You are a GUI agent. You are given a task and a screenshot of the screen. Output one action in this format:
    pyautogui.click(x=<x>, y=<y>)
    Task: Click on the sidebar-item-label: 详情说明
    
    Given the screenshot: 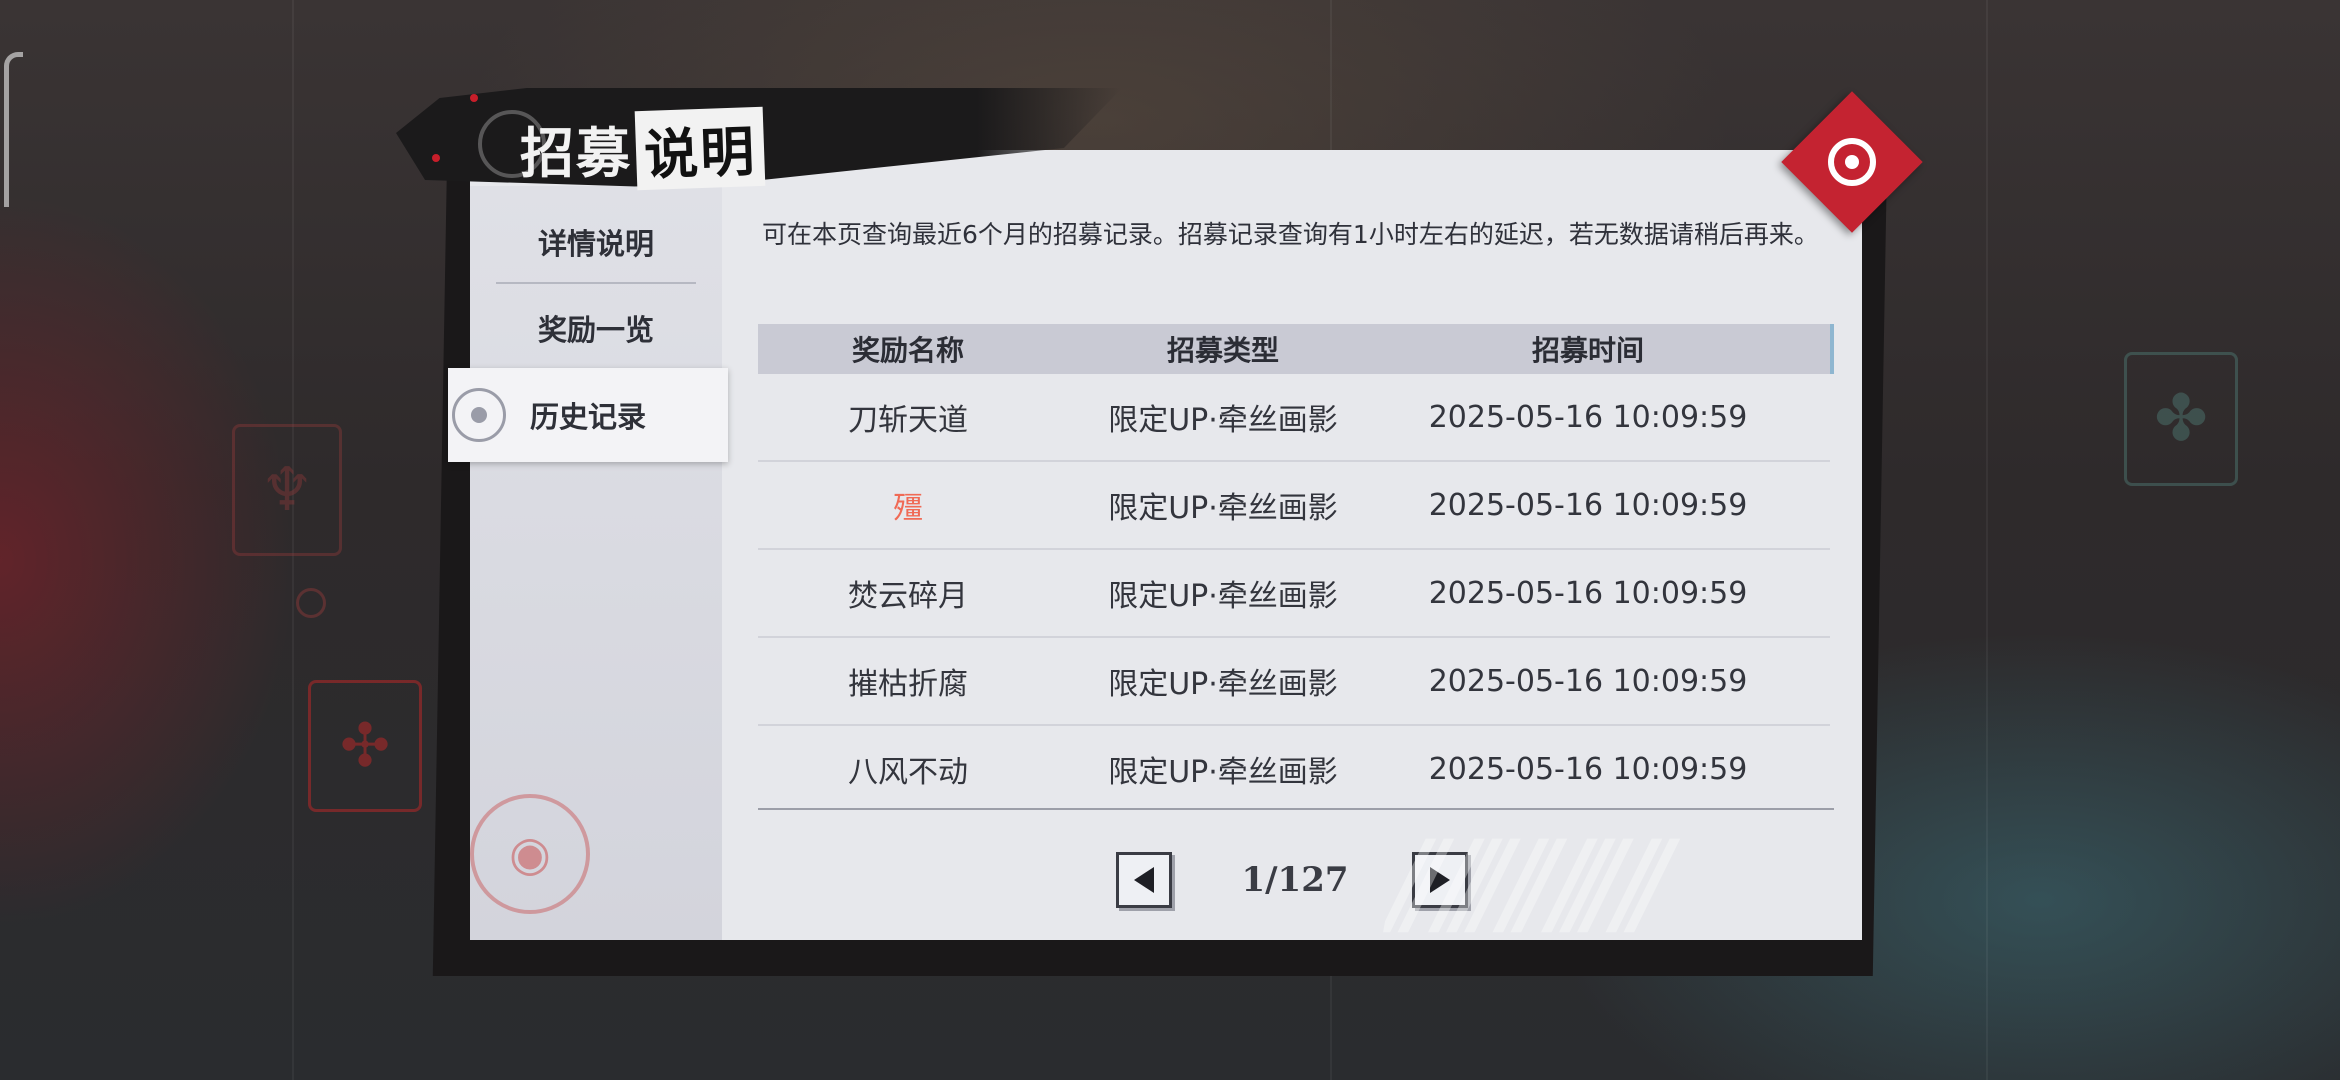 What is the action you would take?
    pyautogui.click(x=595, y=244)
    